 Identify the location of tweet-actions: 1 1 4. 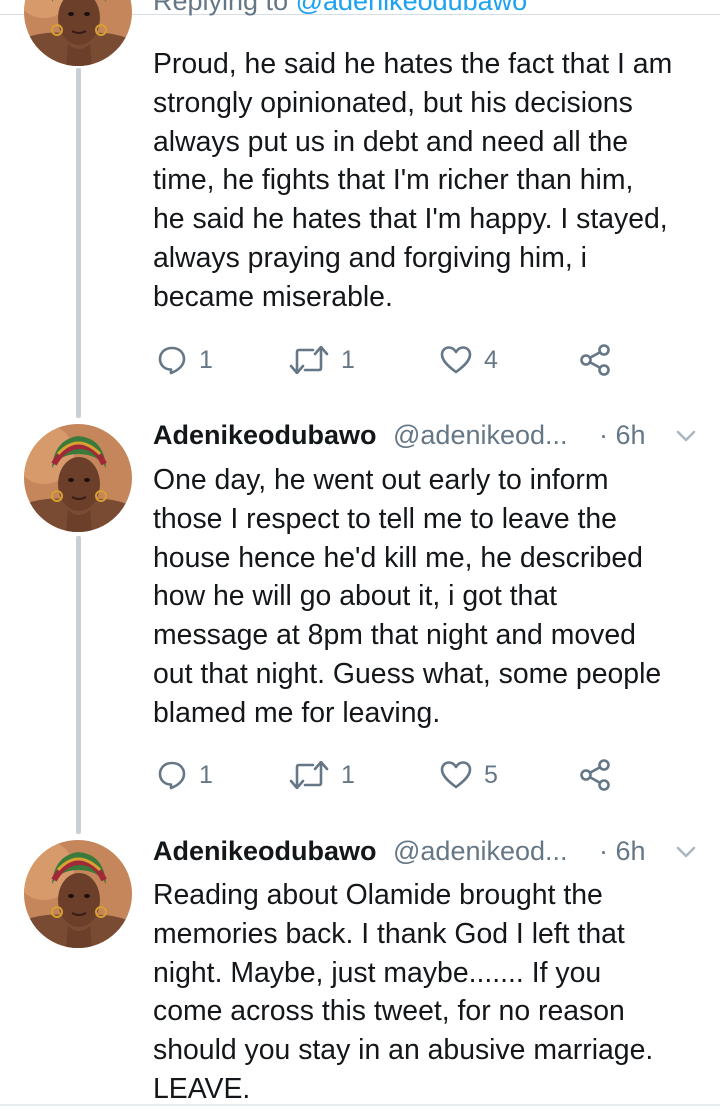
(388, 360).